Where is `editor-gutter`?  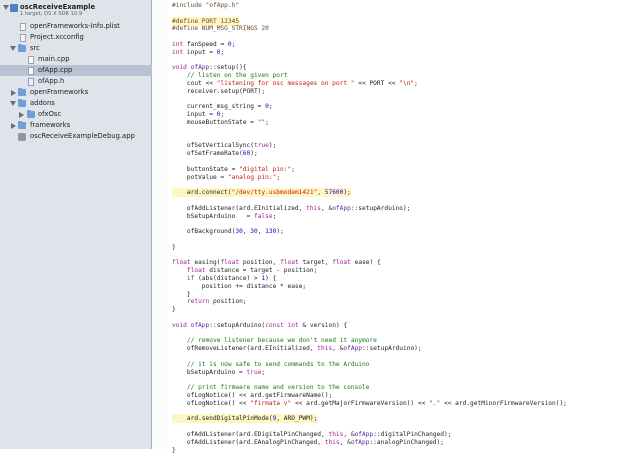 editor-gutter is located at coordinates (160, 224).